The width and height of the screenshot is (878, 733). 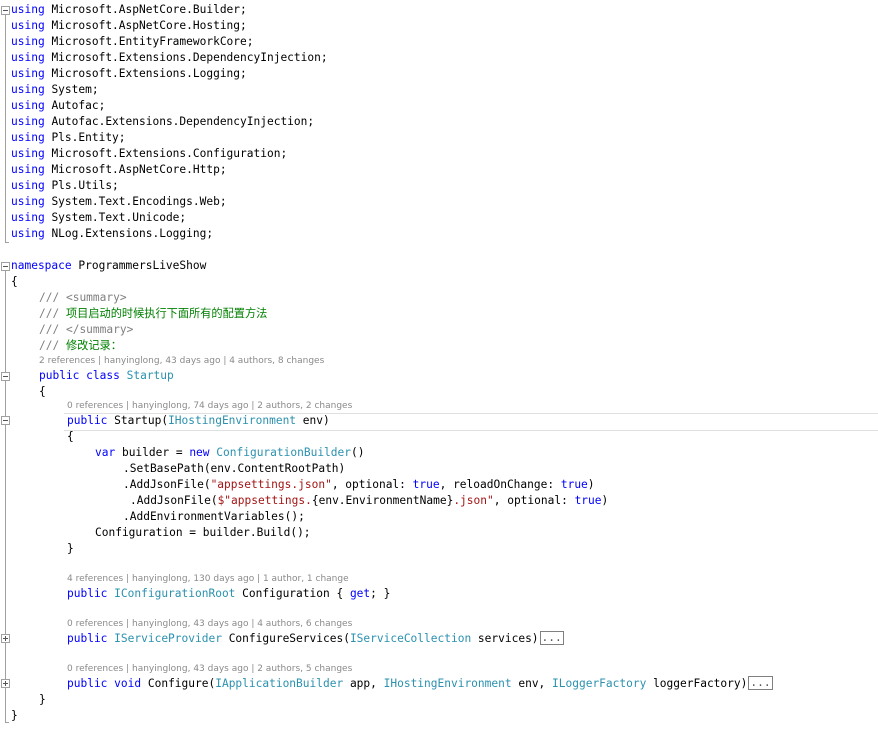 I want to click on using-line: using System;, so click(x=55, y=89).